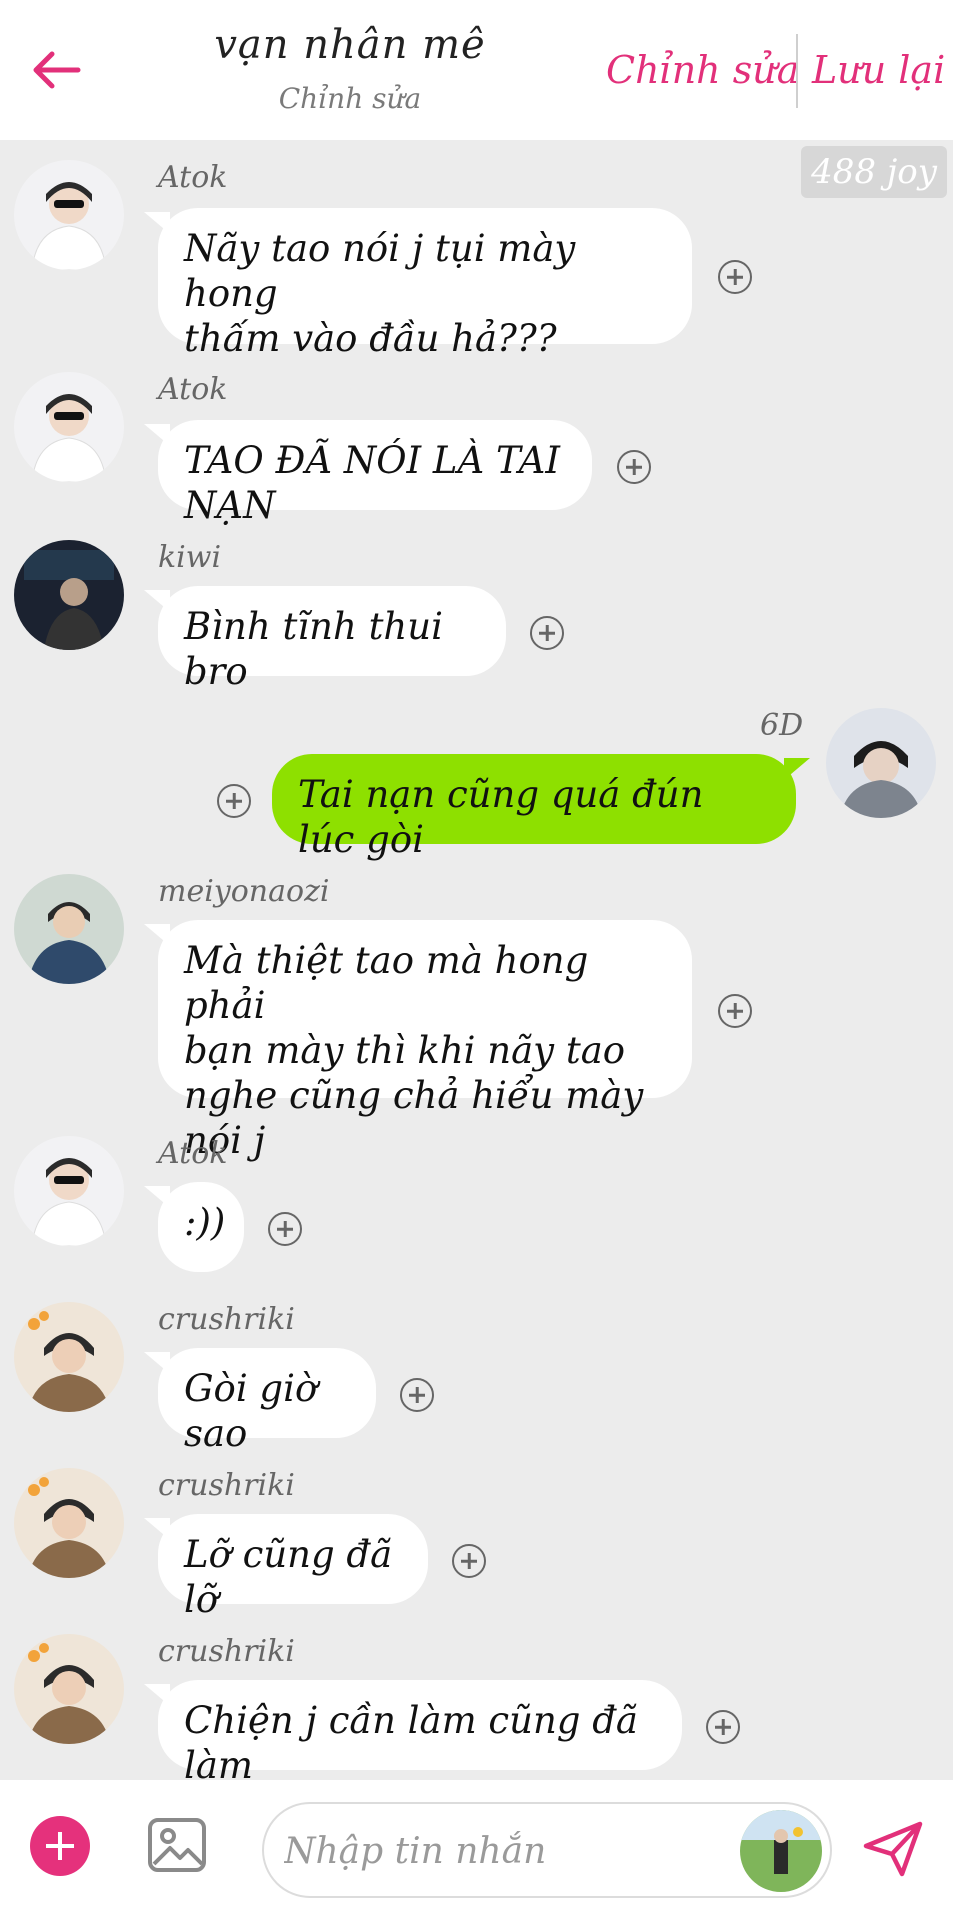  What do you see at coordinates (380, 271) in the screenshot?
I see `message-line: Nãy tao nói j tụi mày hong` at bounding box center [380, 271].